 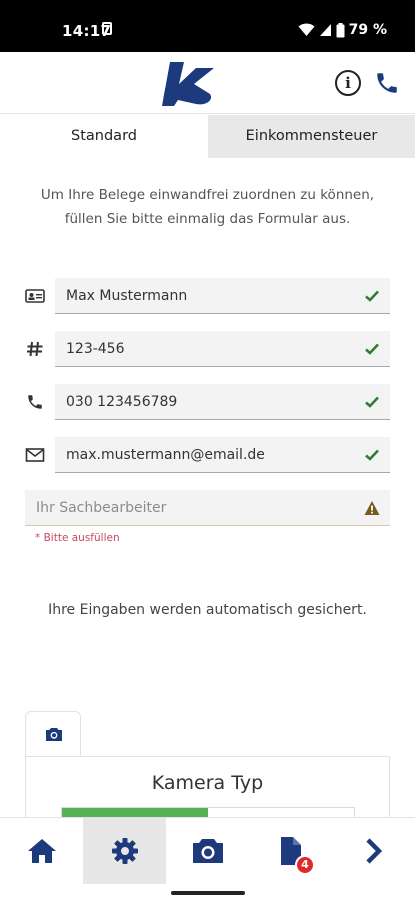 I want to click on documents-badge: 4, so click(x=305, y=865).